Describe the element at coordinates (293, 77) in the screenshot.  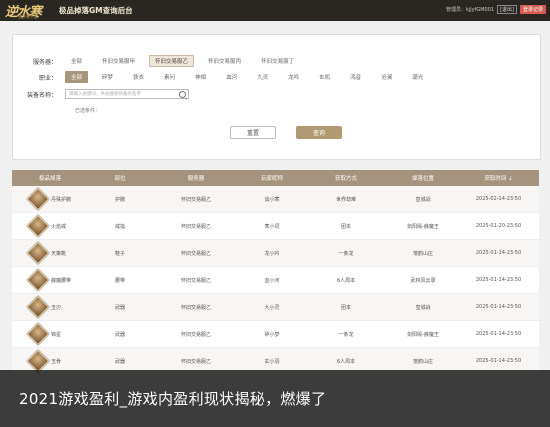
I see `profession-option: 龙吟` at that location.